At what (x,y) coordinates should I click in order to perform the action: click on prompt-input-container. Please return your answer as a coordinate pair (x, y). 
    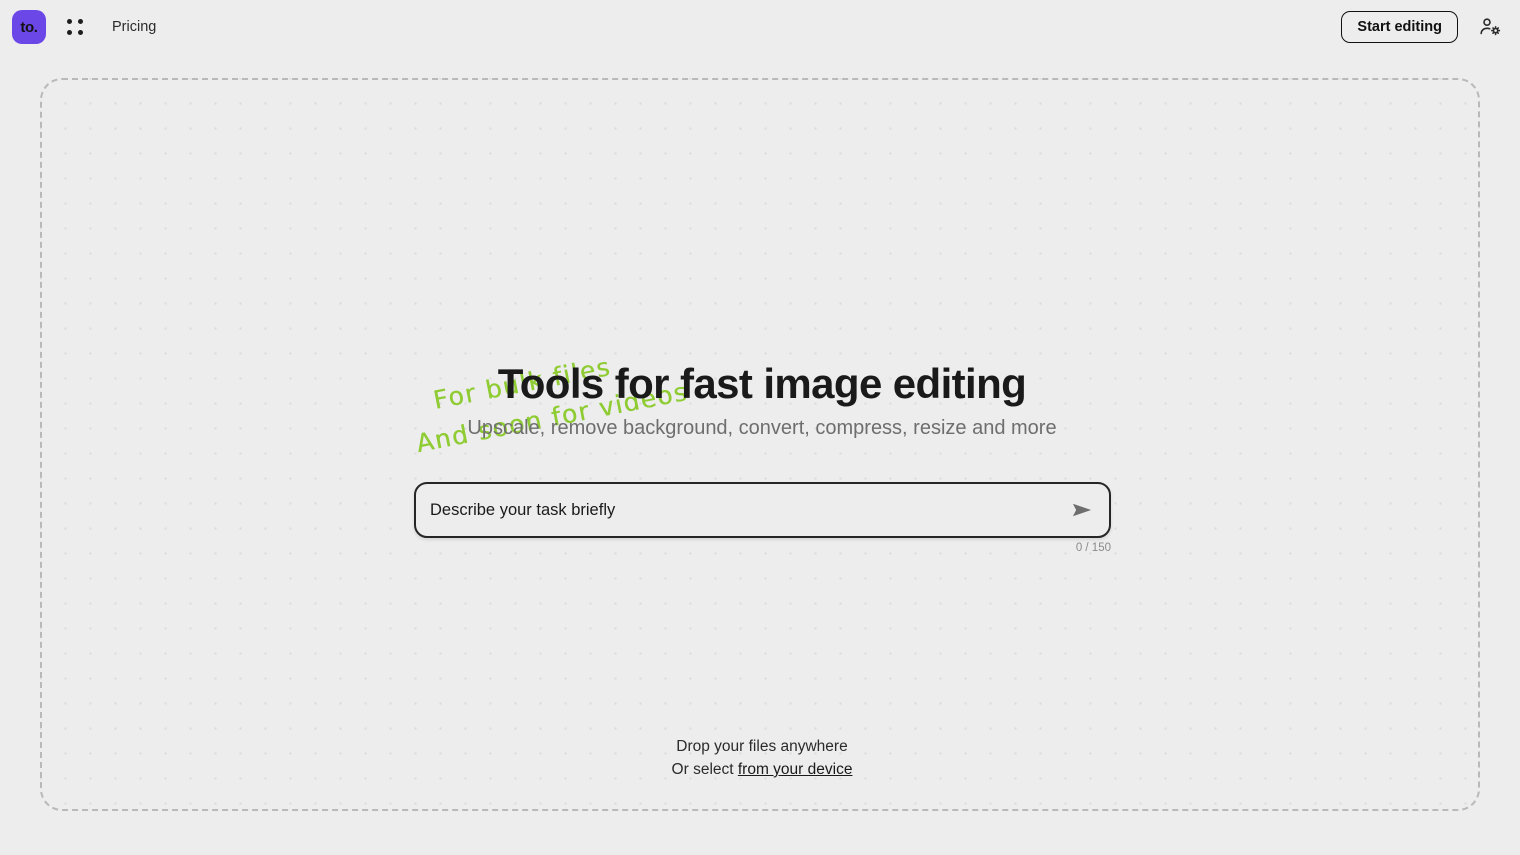
    Looking at the image, I should click on (762, 510).